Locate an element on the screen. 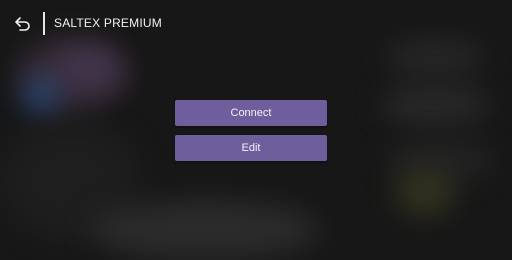  edit-button: Edit is located at coordinates (251, 148).